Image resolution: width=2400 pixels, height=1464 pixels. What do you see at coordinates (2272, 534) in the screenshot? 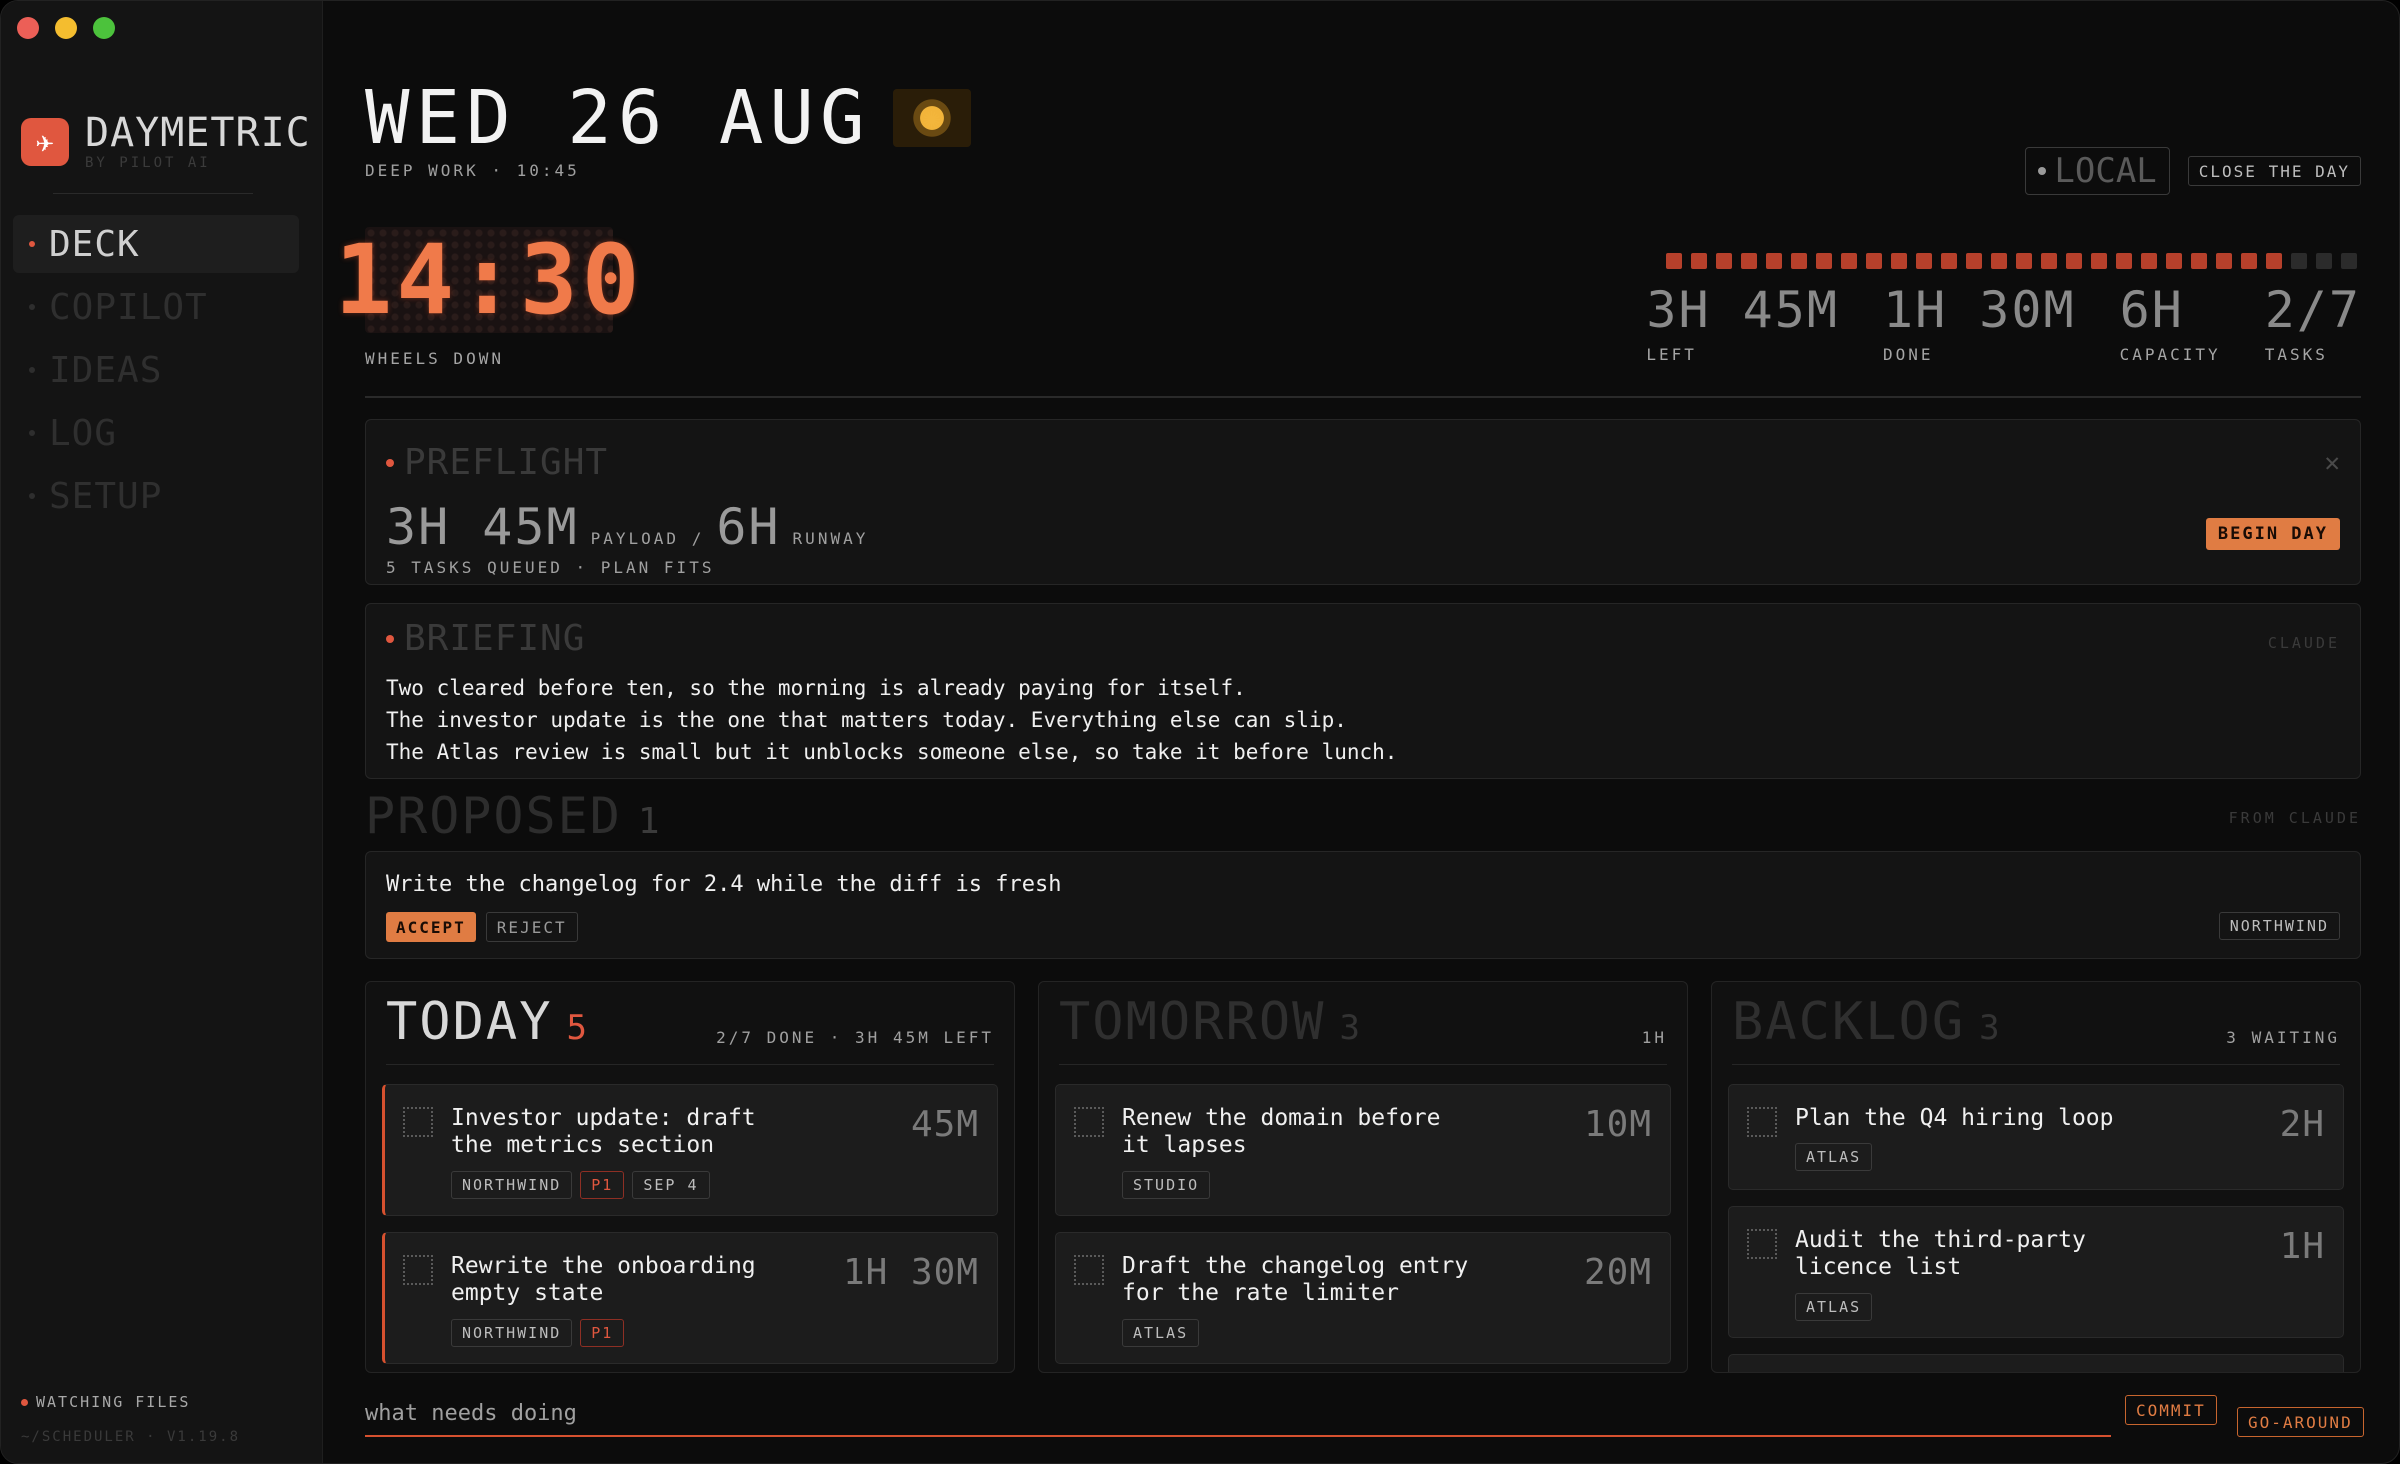
I see `begin-day-button: BEGIN DAY` at bounding box center [2272, 534].